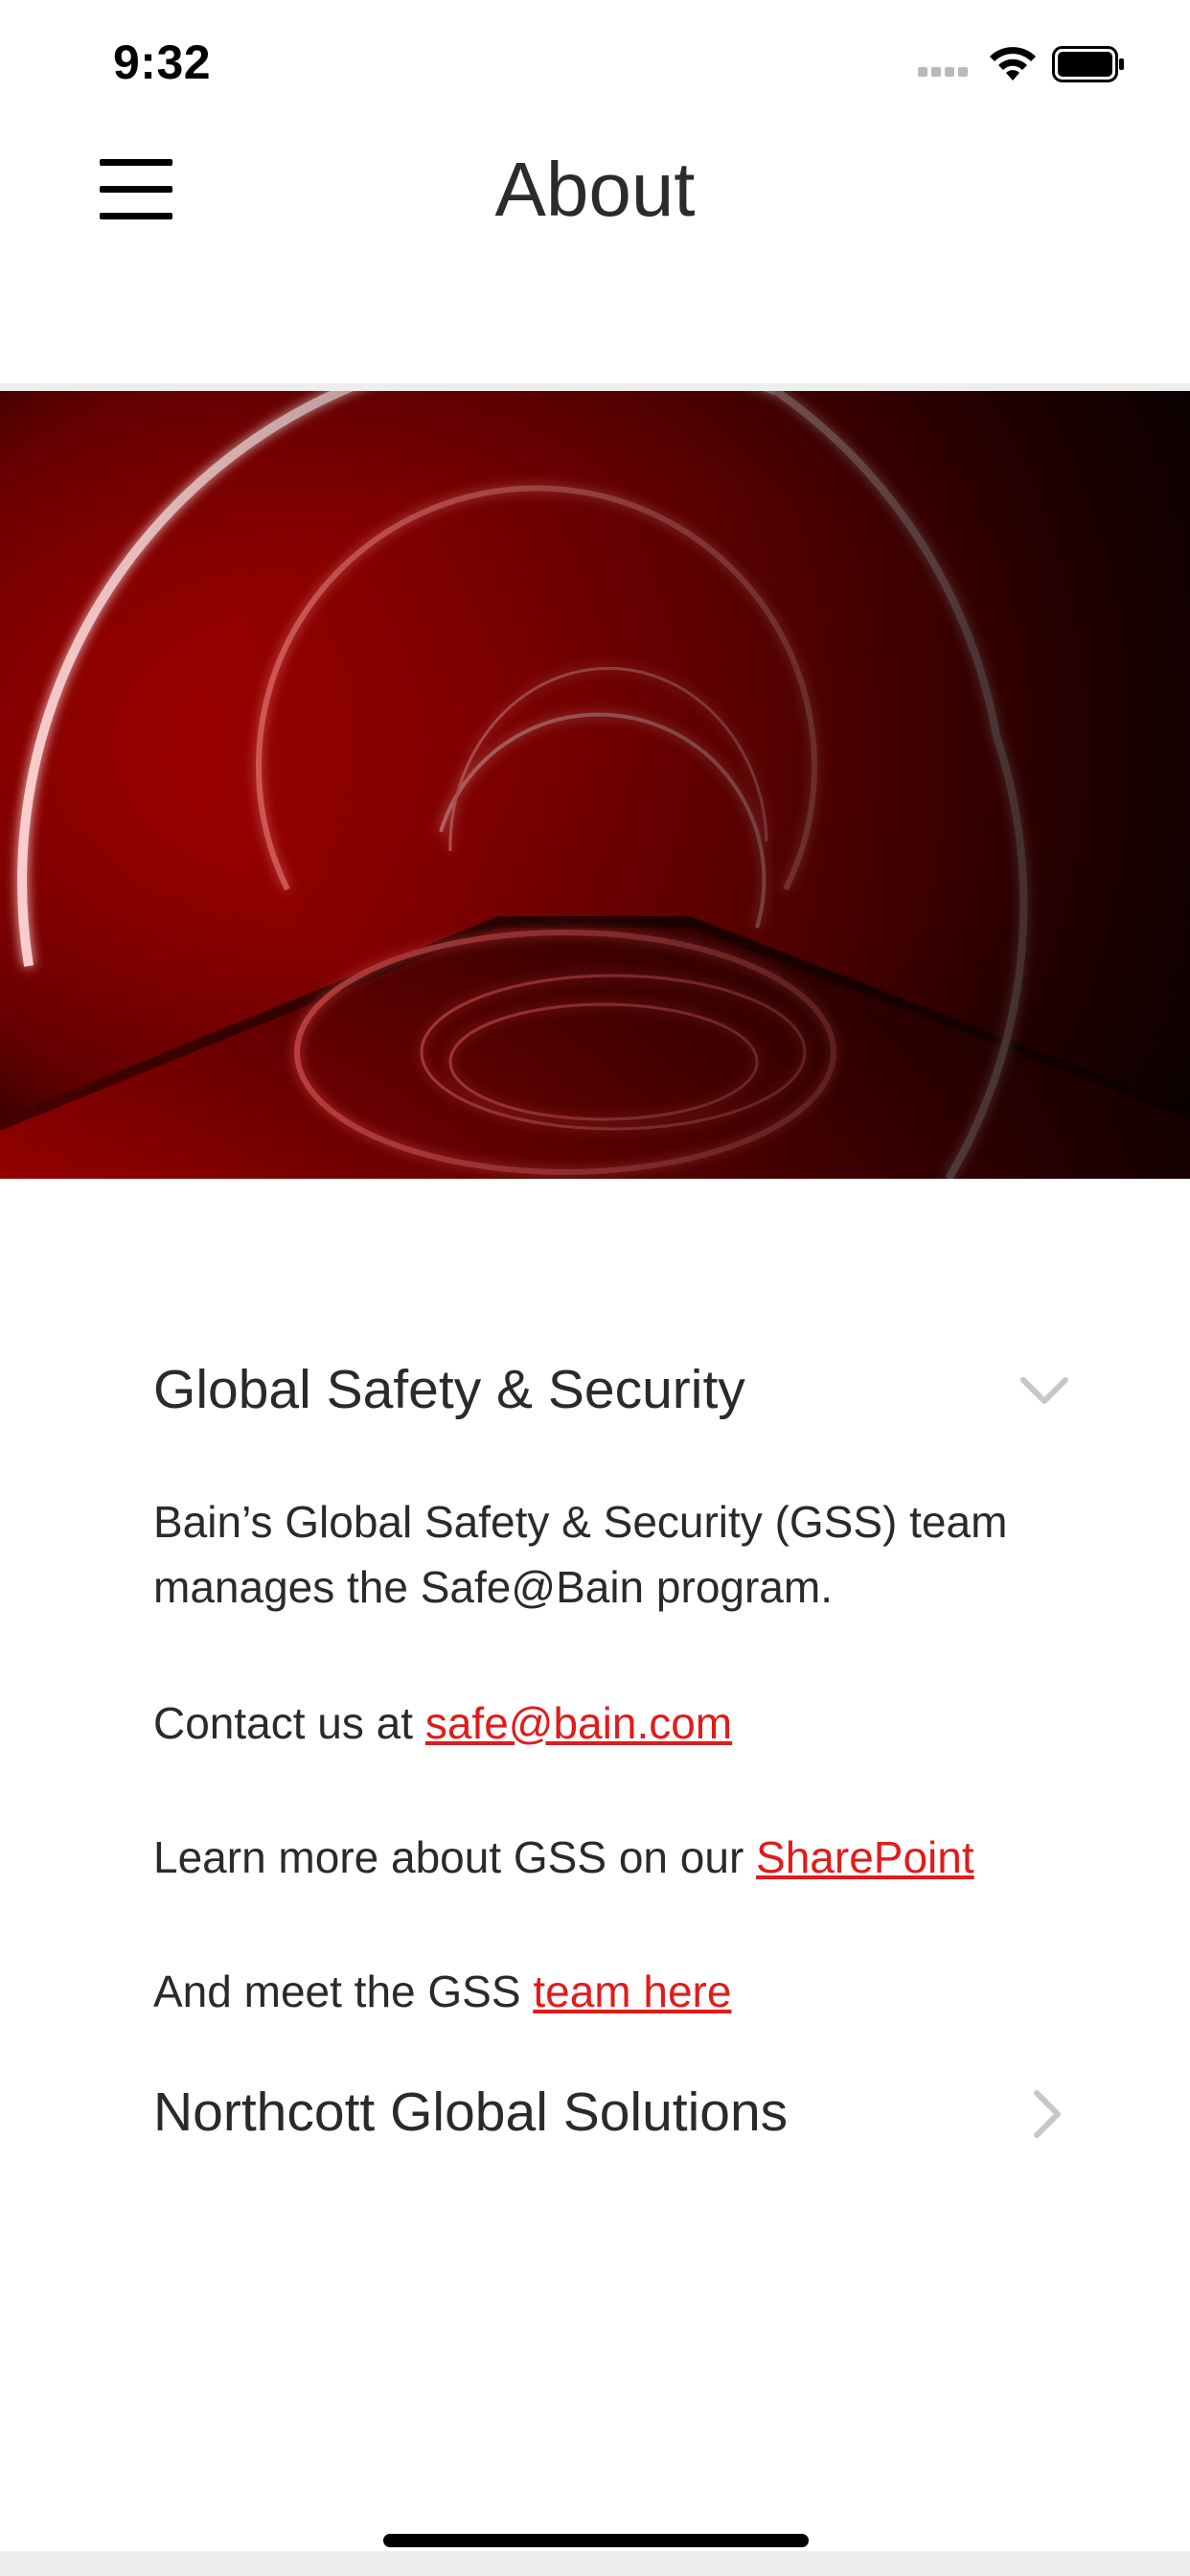 This screenshot has width=1190, height=2576. What do you see at coordinates (343, 1991) in the screenshot?
I see `meet-prefix: And meet the GSS` at bounding box center [343, 1991].